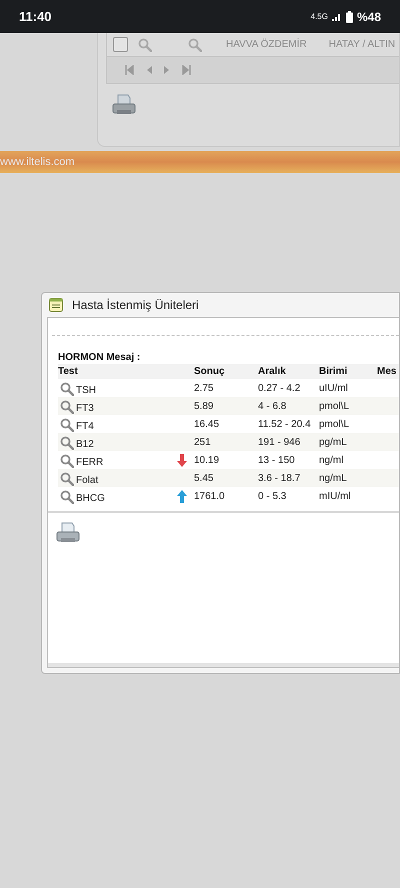 The height and width of the screenshot is (888, 400). I want to click on network-type: 4.5G, so click(319, 16).